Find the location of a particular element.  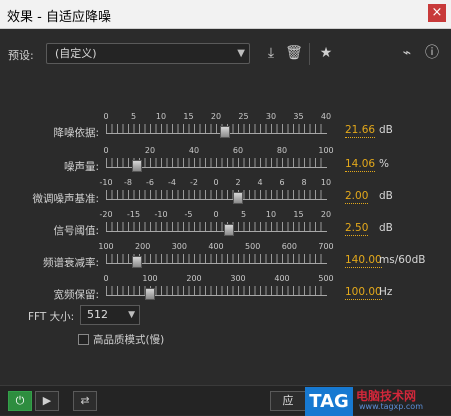

tick-label: -2 is located at coordinates (194, 182).